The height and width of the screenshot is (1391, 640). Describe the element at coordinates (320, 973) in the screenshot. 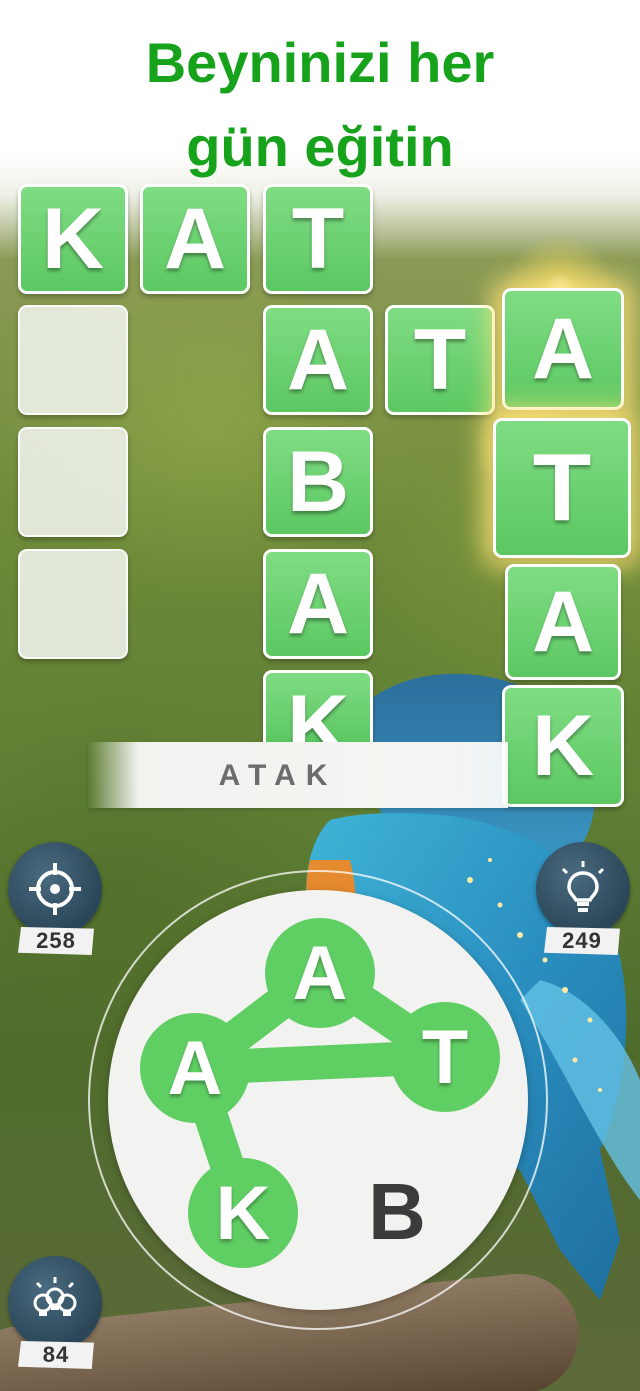

I see `wheel-letter-a-top: A` at that location.